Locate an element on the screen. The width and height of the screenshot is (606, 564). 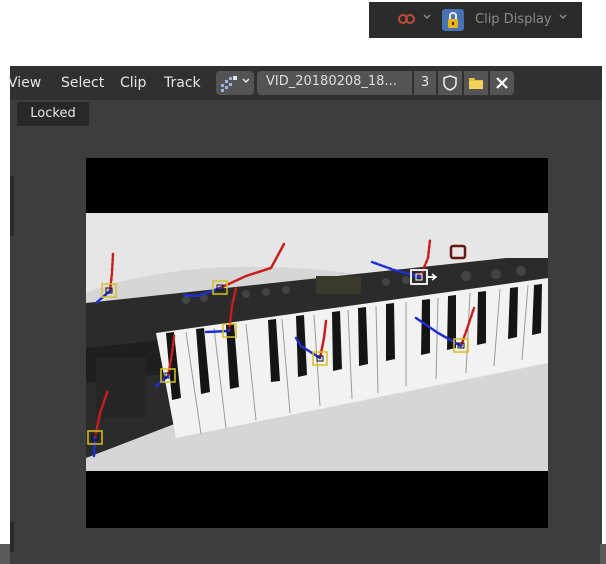
open-clip-button is located at coordinates (476, 83).